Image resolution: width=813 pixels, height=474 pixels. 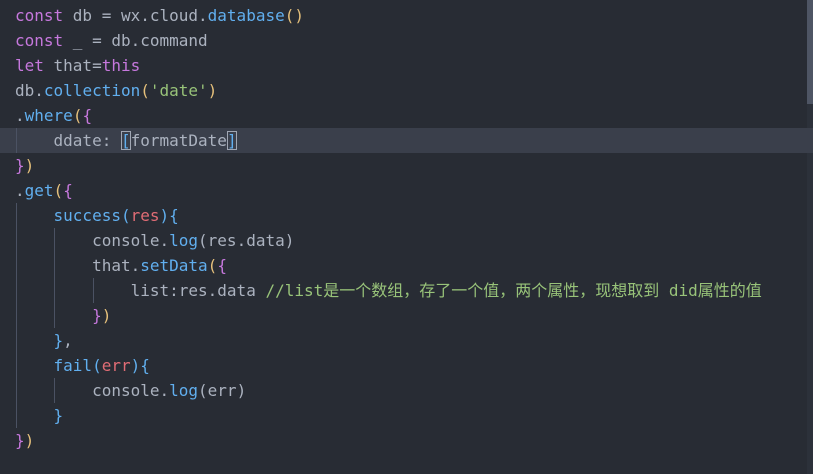 What do you see at coordinates (222, 390) in the screenshot?
I see `code-token: (err)` at bounding box center [222, 390].